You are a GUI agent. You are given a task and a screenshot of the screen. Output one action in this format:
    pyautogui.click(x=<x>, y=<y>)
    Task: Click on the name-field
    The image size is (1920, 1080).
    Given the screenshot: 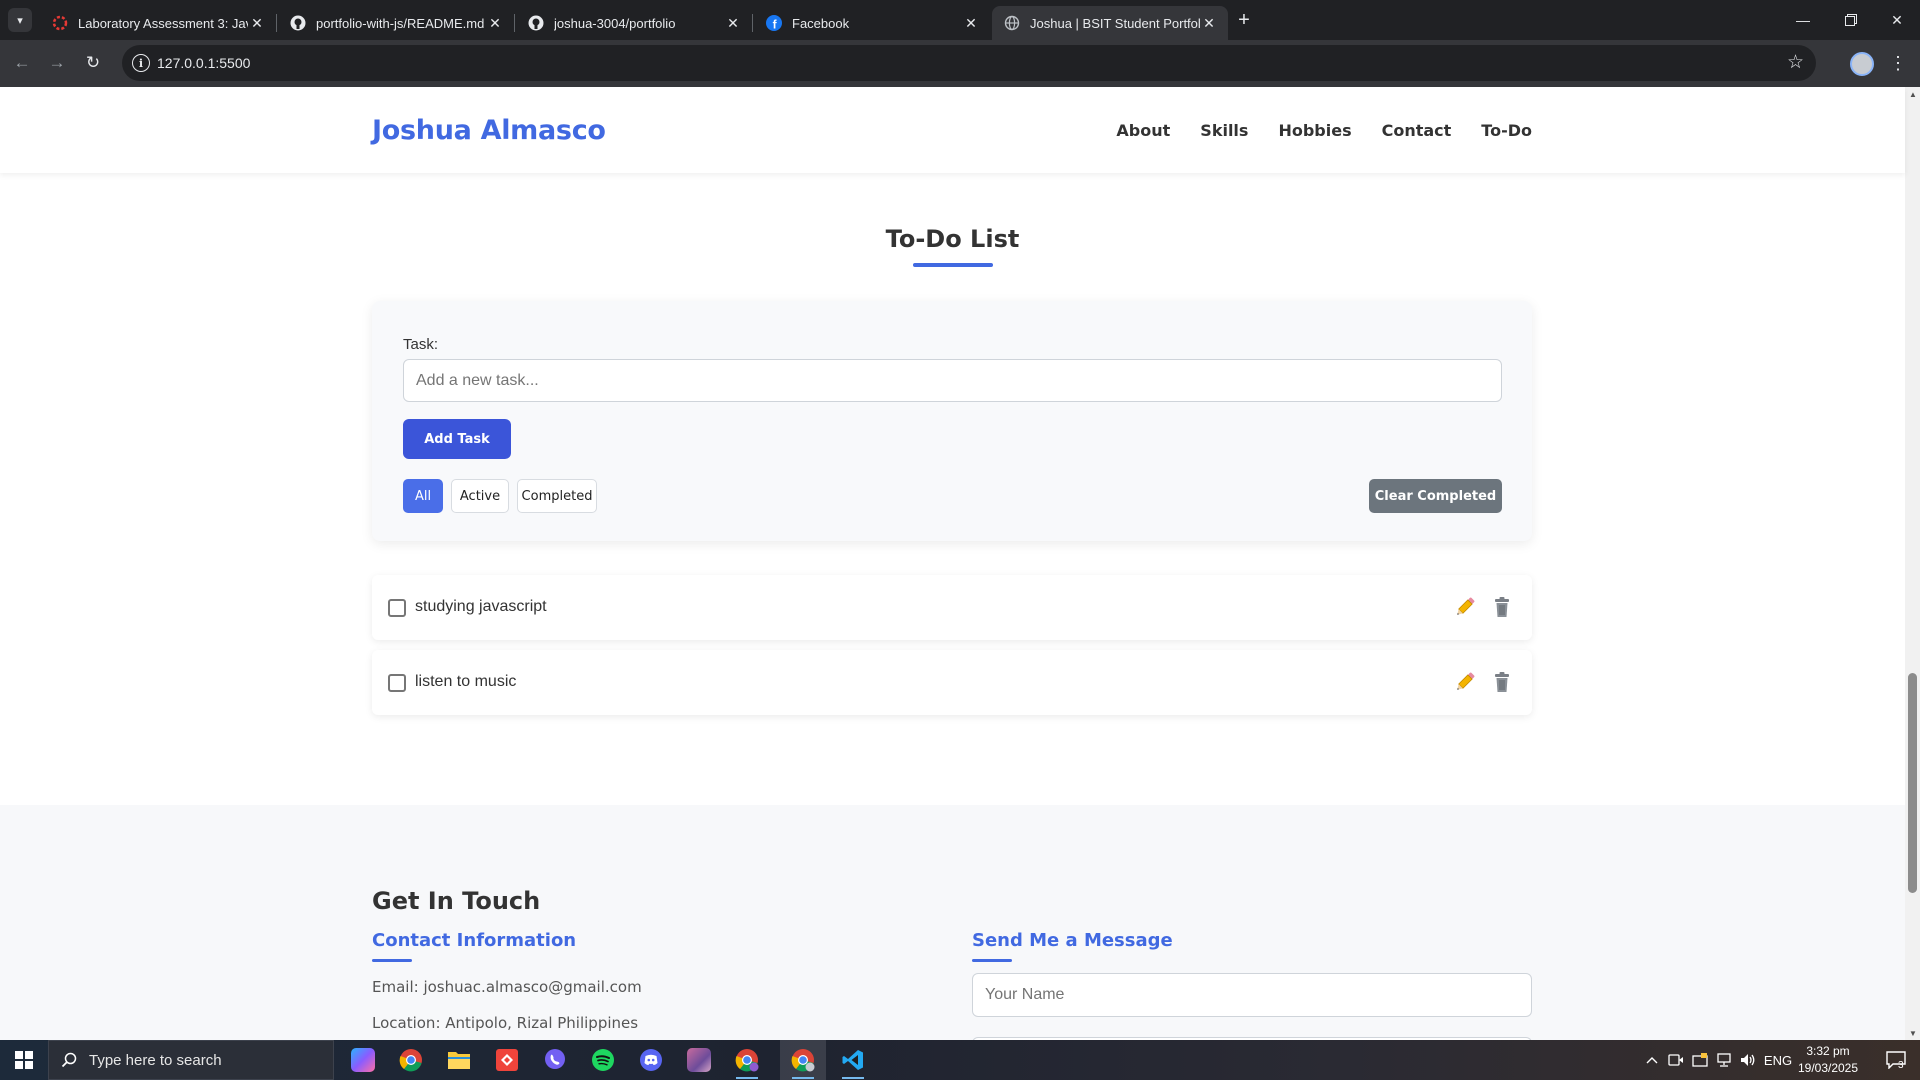 What is the action you would take?
    pyautogui.click(x=1252, y=995)
    